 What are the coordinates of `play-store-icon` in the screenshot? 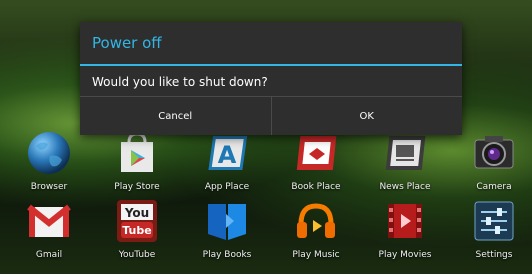 It's located at (137, 153).